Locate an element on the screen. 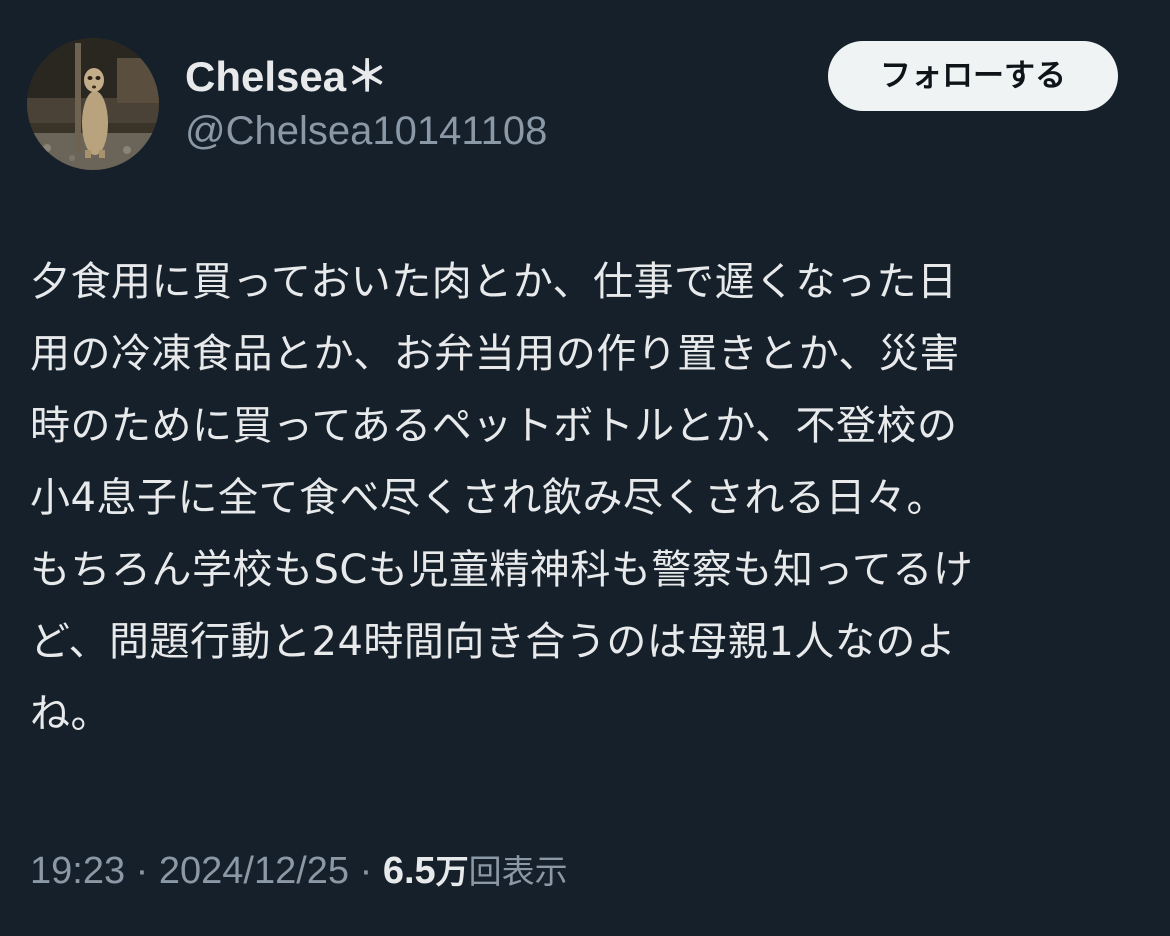 Image resolution: width=1170 pixels, height=936 pixels. tweet-text-line: 用の冷凍食品とか、お弁当用の作り置きとか、災害 is located at coordinates (495, 354).